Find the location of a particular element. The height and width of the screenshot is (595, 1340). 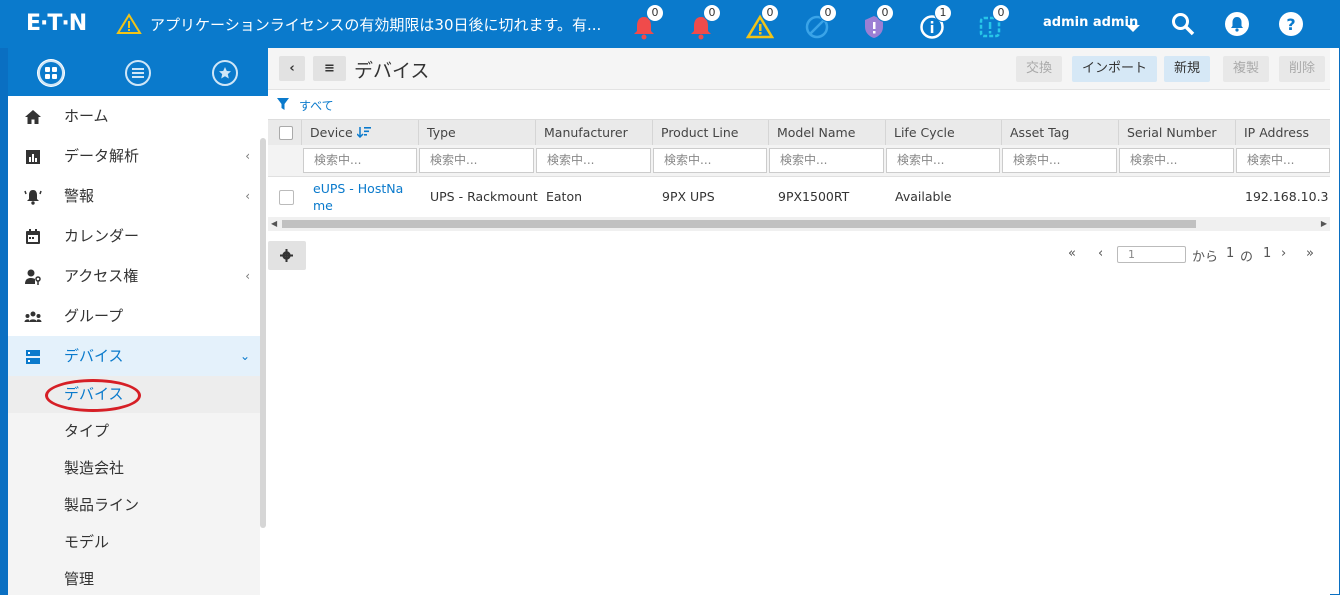

sidebar-item-access: アクセス権 ‹ is located at coordinates (134, 276).